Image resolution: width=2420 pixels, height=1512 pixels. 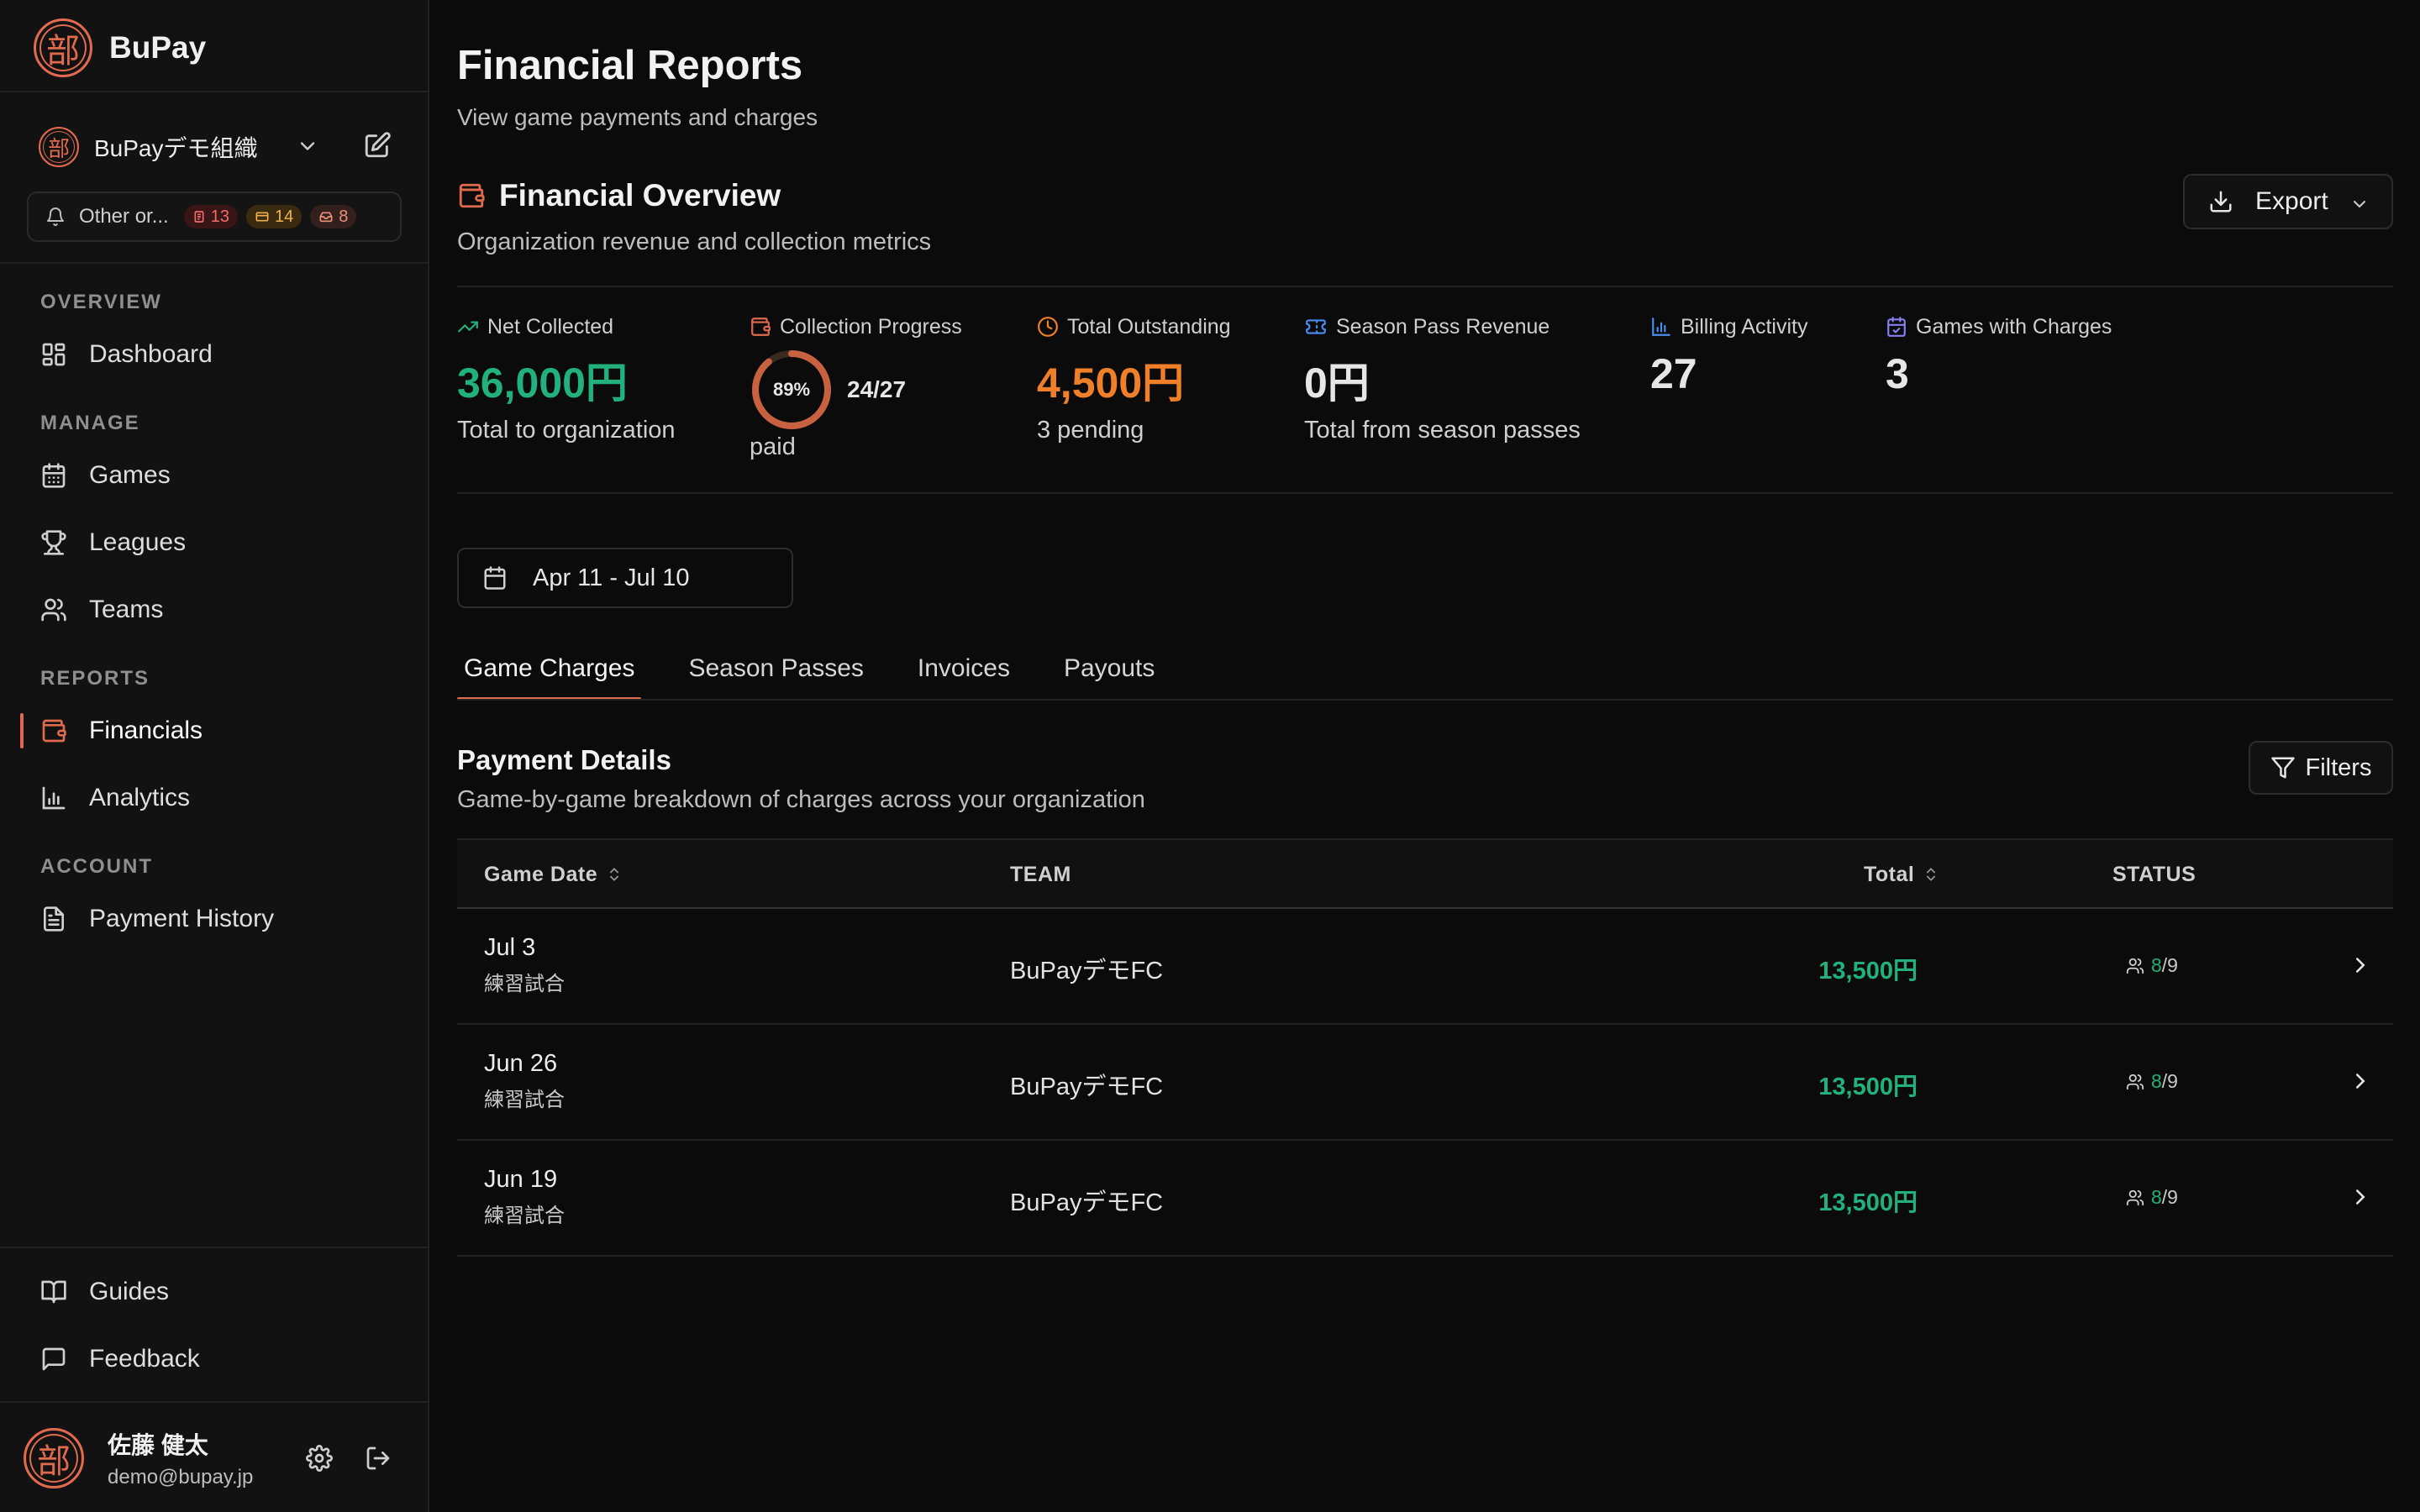 What do you see at coordinates (210, 216) in the screenshot?
I see `unpaid-badge: 13` at bounding box center [210, 216].